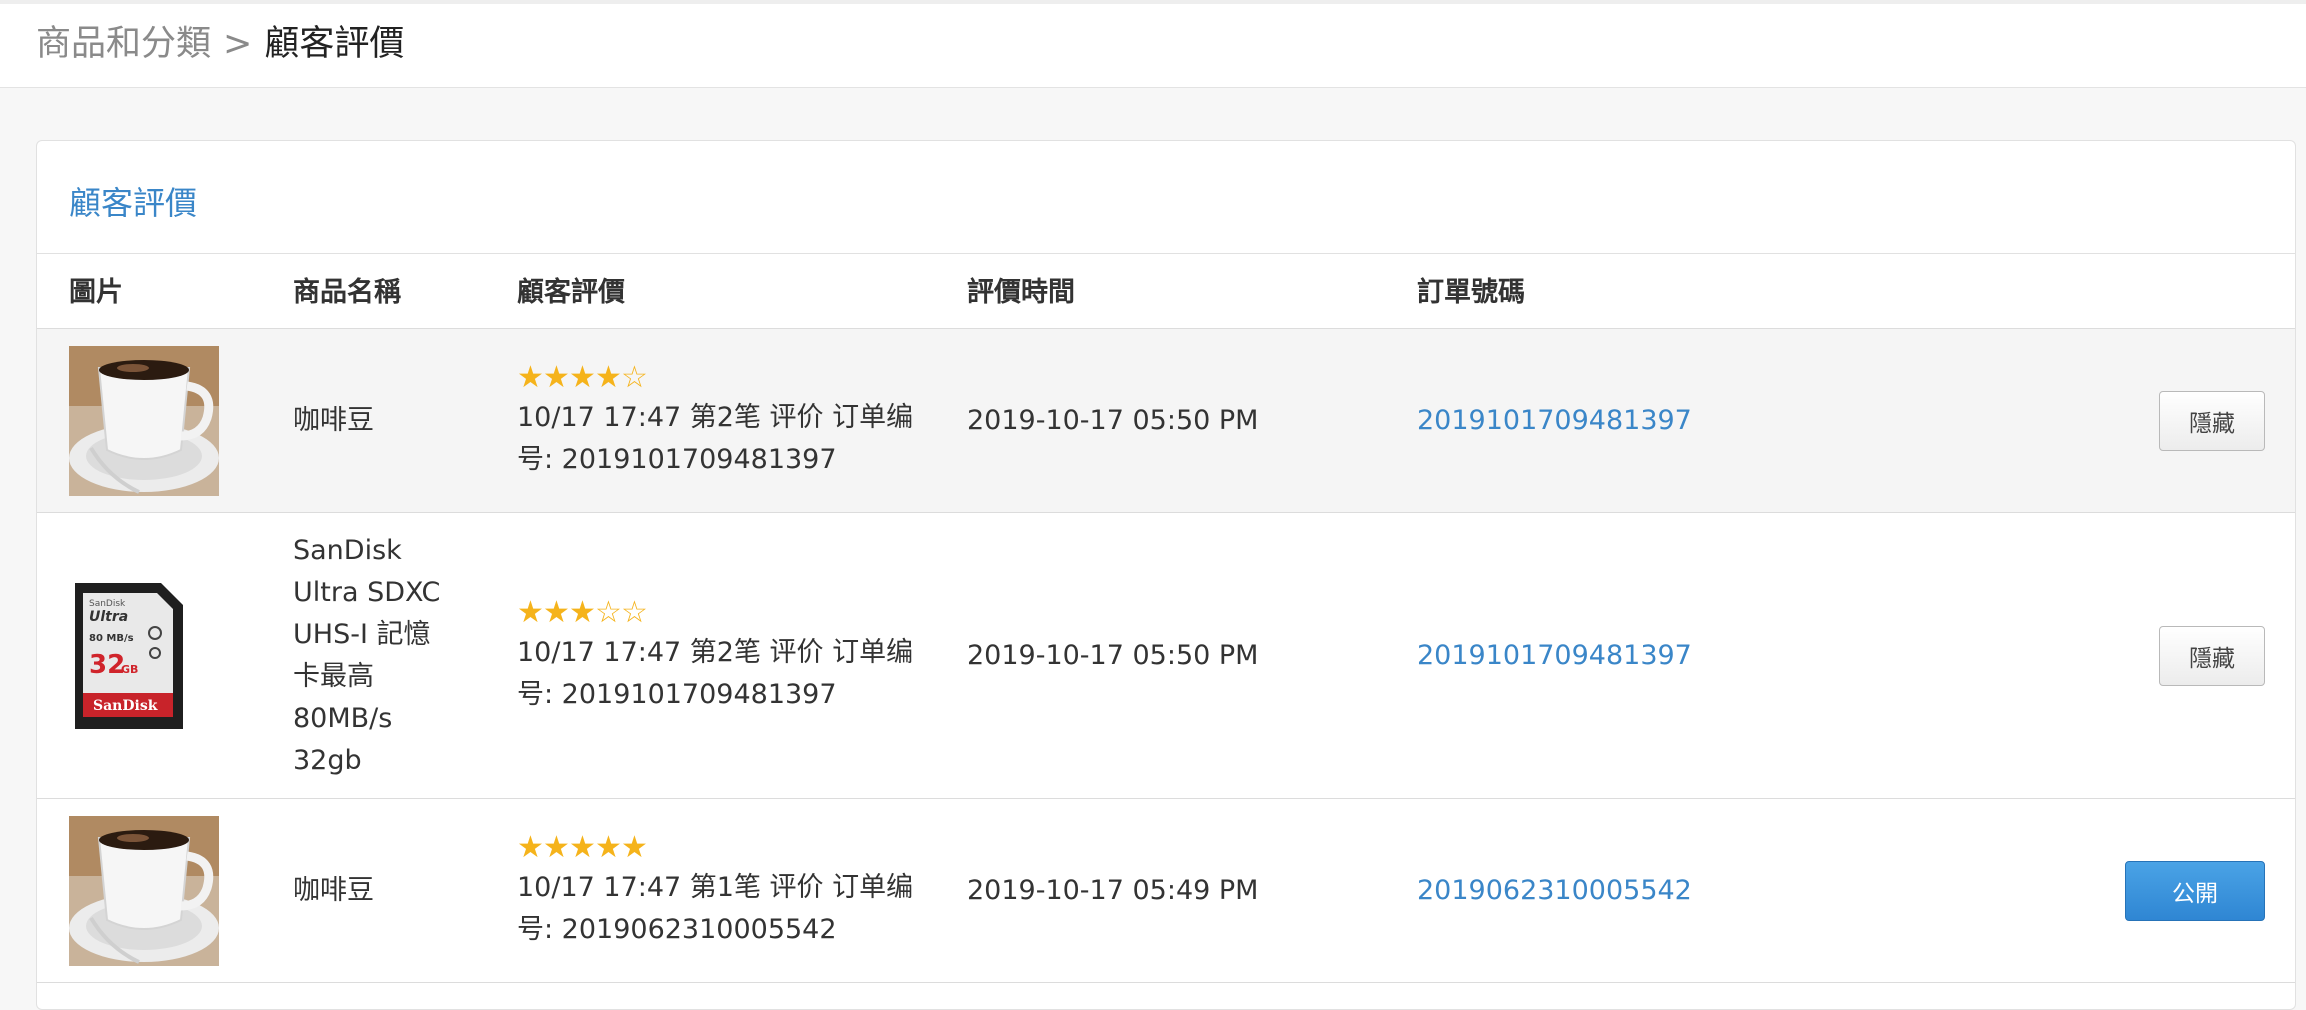  Describe the element at coordinates (1166, 291) in the screenshot. I see `table-header-row: 圖片 商品名稱 顧客評價 評價時間 訂單號碼` at that location.